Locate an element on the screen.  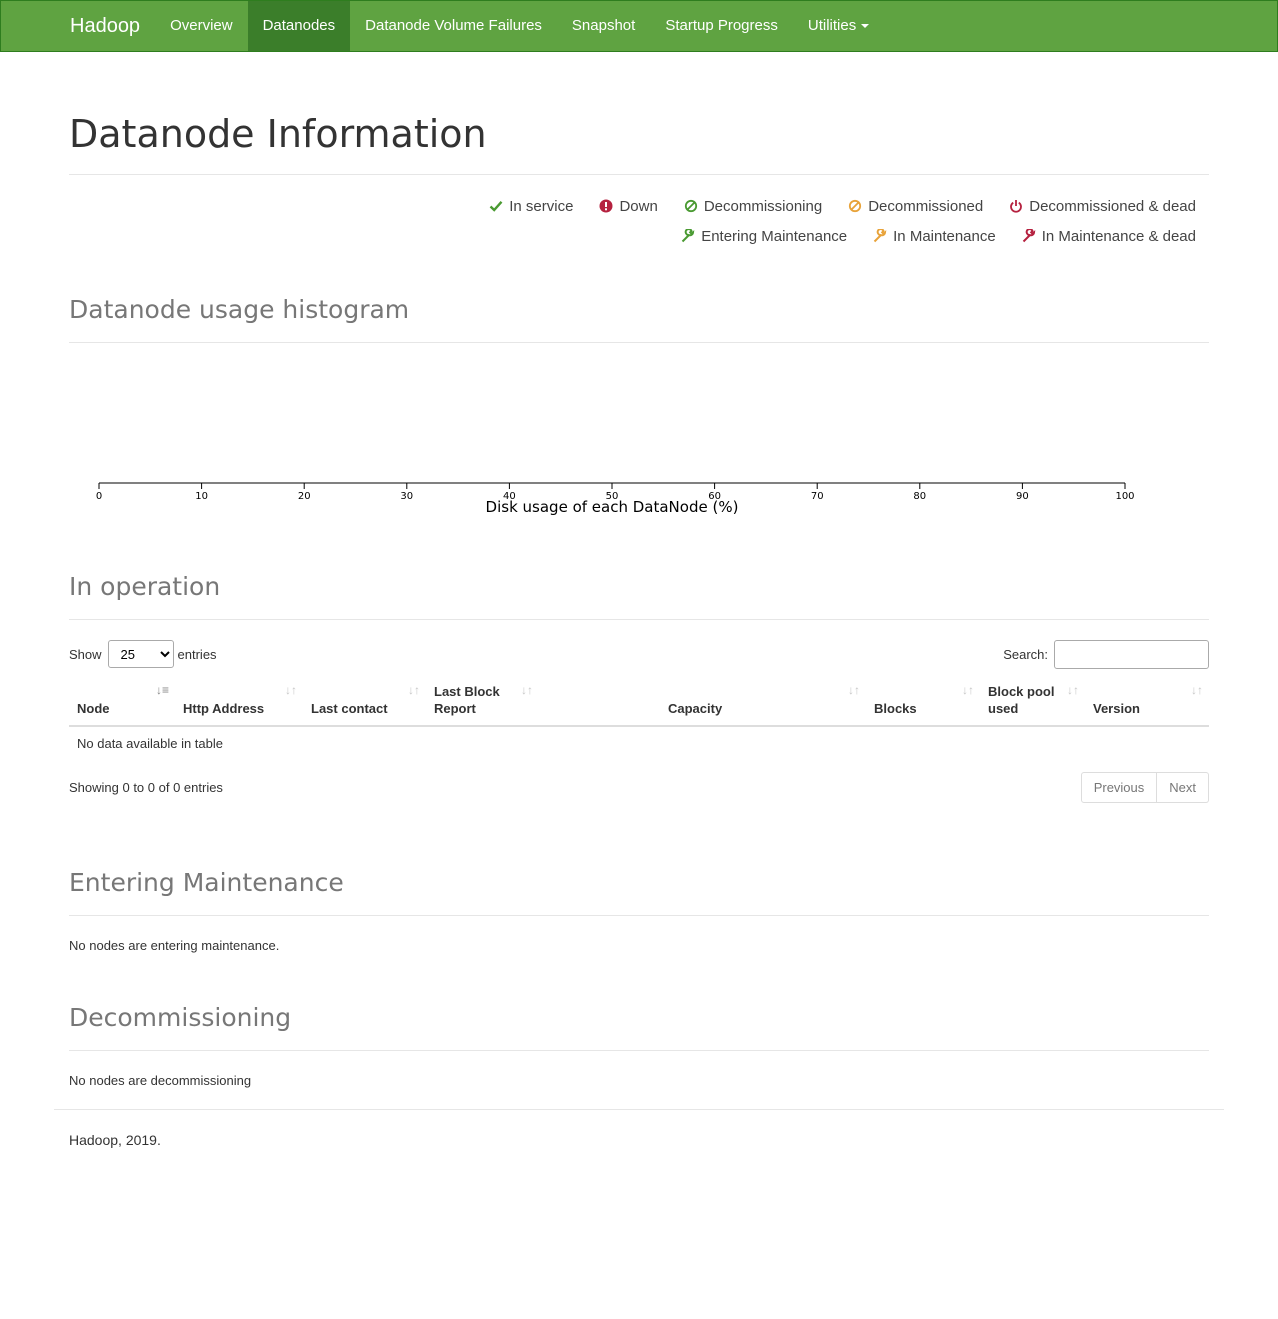
entering-maintenance-message: No nodes are entering maintenance. is located at coordinates (174, 945).